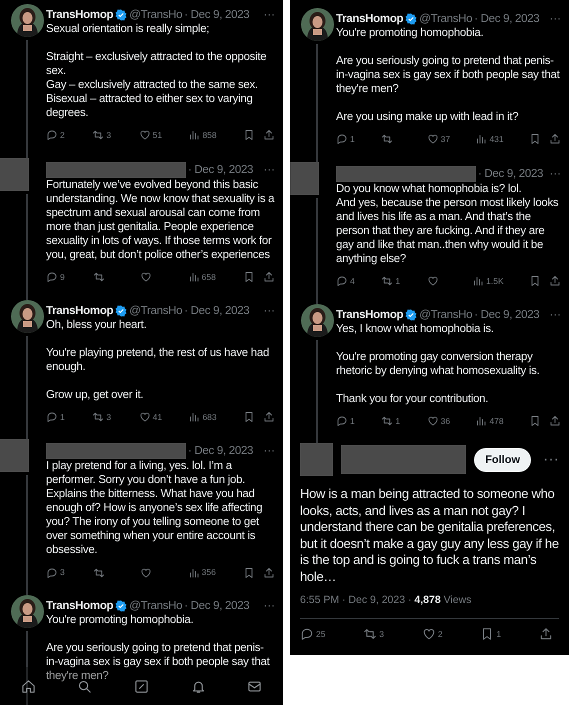 Image resolution: width=569 pixels, height=705 pixels. Describe the element at coordinates (496, 139) in the screenshot. I see `count: 431` at that location.